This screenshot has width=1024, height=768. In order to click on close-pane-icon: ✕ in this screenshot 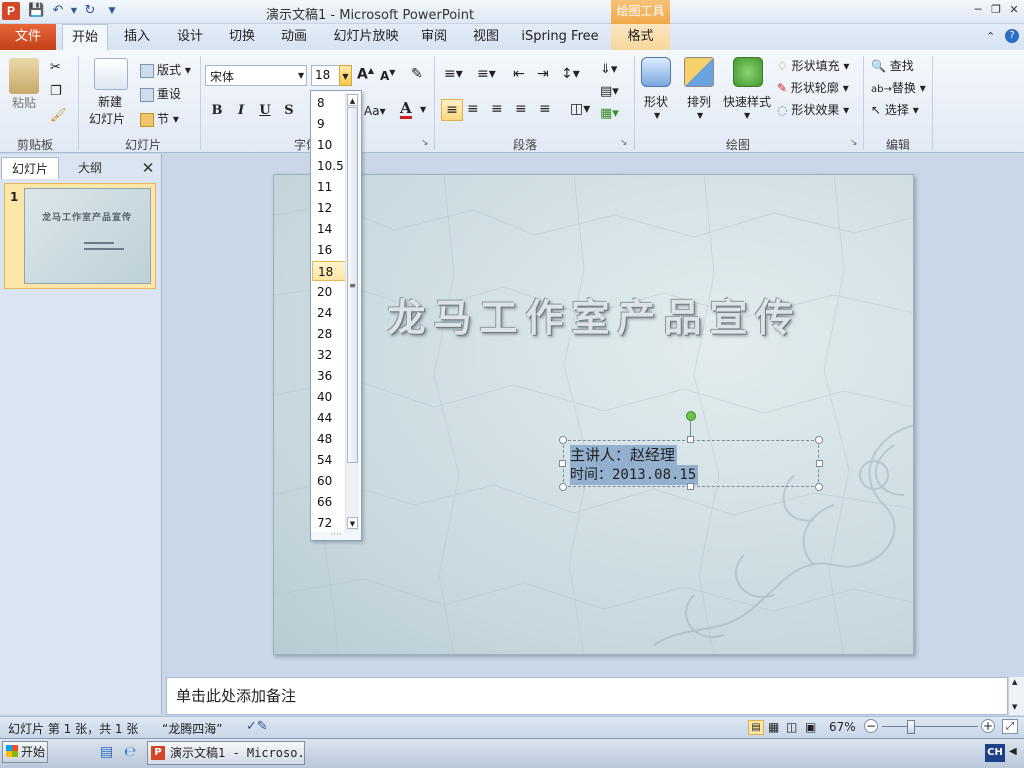, I will do `click(148, 168)`.